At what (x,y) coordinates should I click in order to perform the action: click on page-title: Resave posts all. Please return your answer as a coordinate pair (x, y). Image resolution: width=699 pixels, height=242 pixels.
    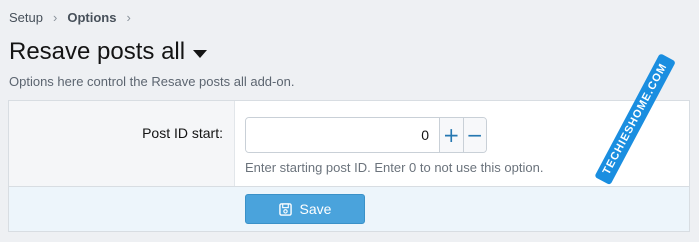
    Looking at the image, I should click on (97, 51).